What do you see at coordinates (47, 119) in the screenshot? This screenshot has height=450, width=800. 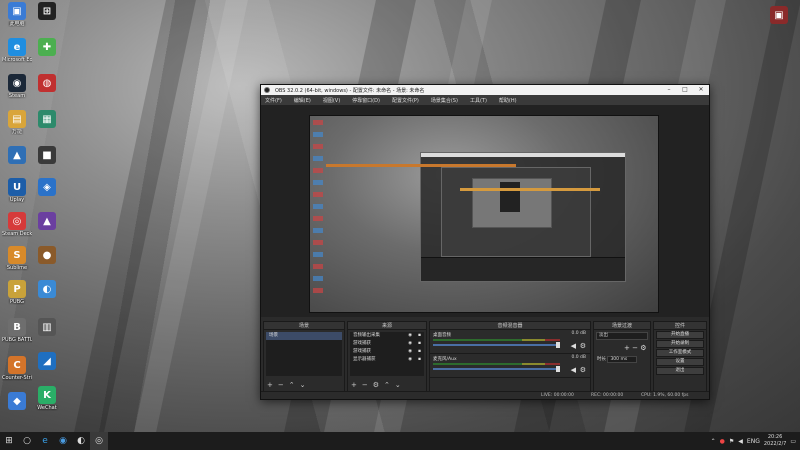 I see `desktop-icon: ▦` at bounding box center [47, 119].